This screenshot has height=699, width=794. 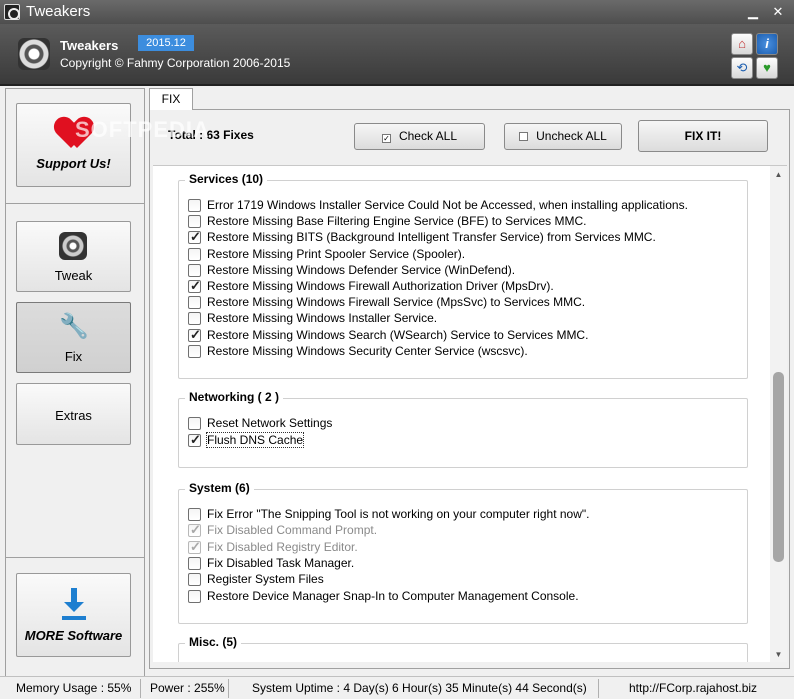 I want to click on support-us-button: Support Us!, so click(x=73, y=145).